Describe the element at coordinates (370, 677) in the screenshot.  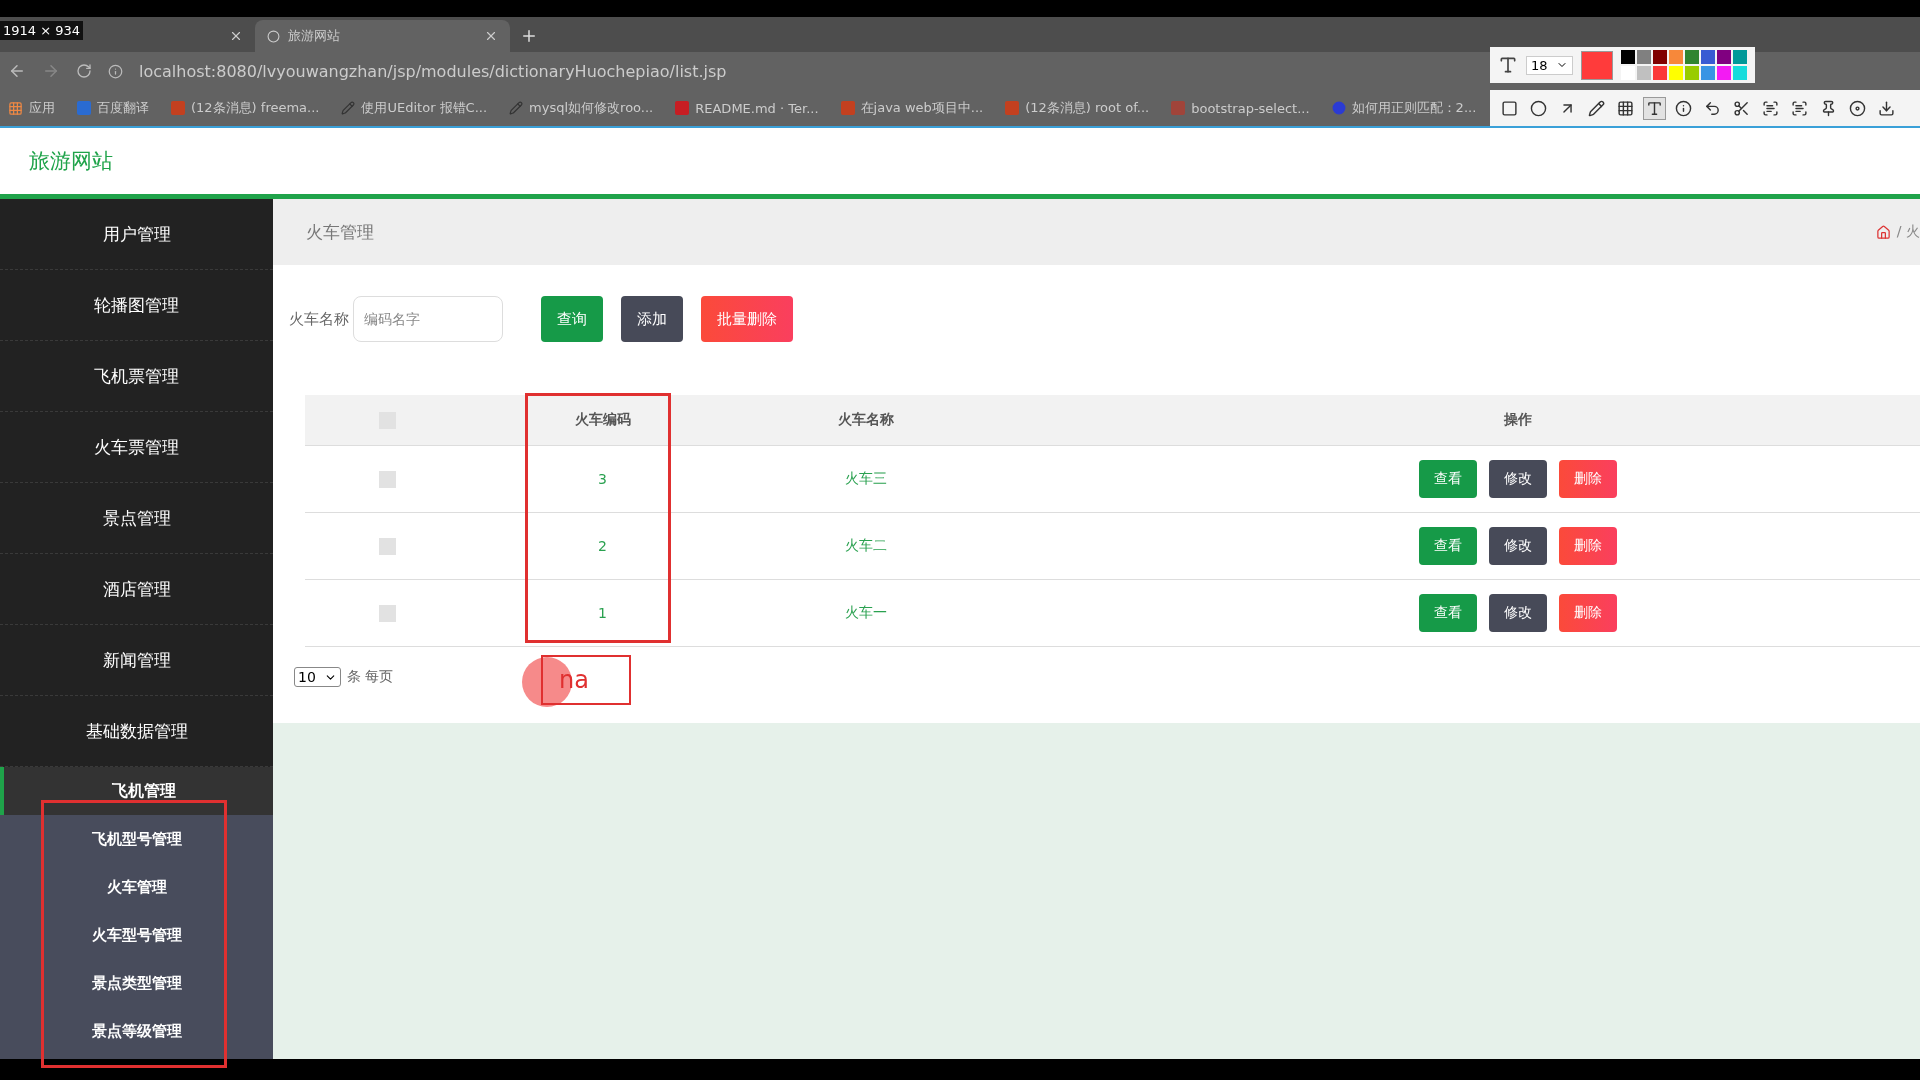
I see `page-size-label: 条 每页` at that location.